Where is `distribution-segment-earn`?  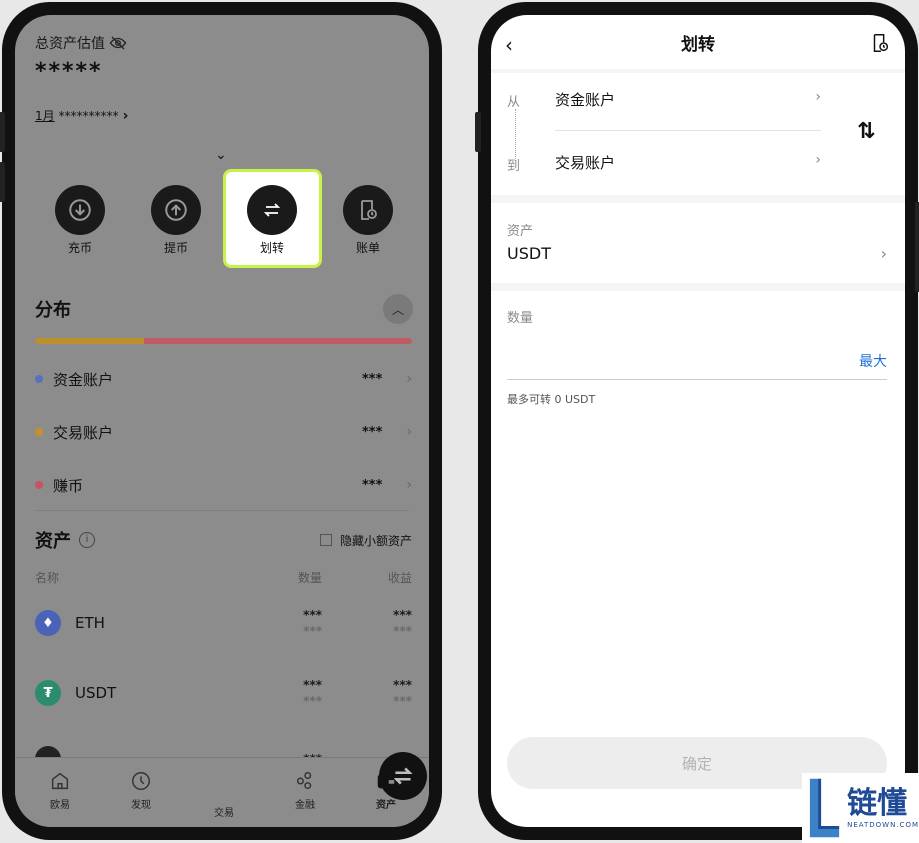
distribution-segment-earn is located at coordinates (278, 341).